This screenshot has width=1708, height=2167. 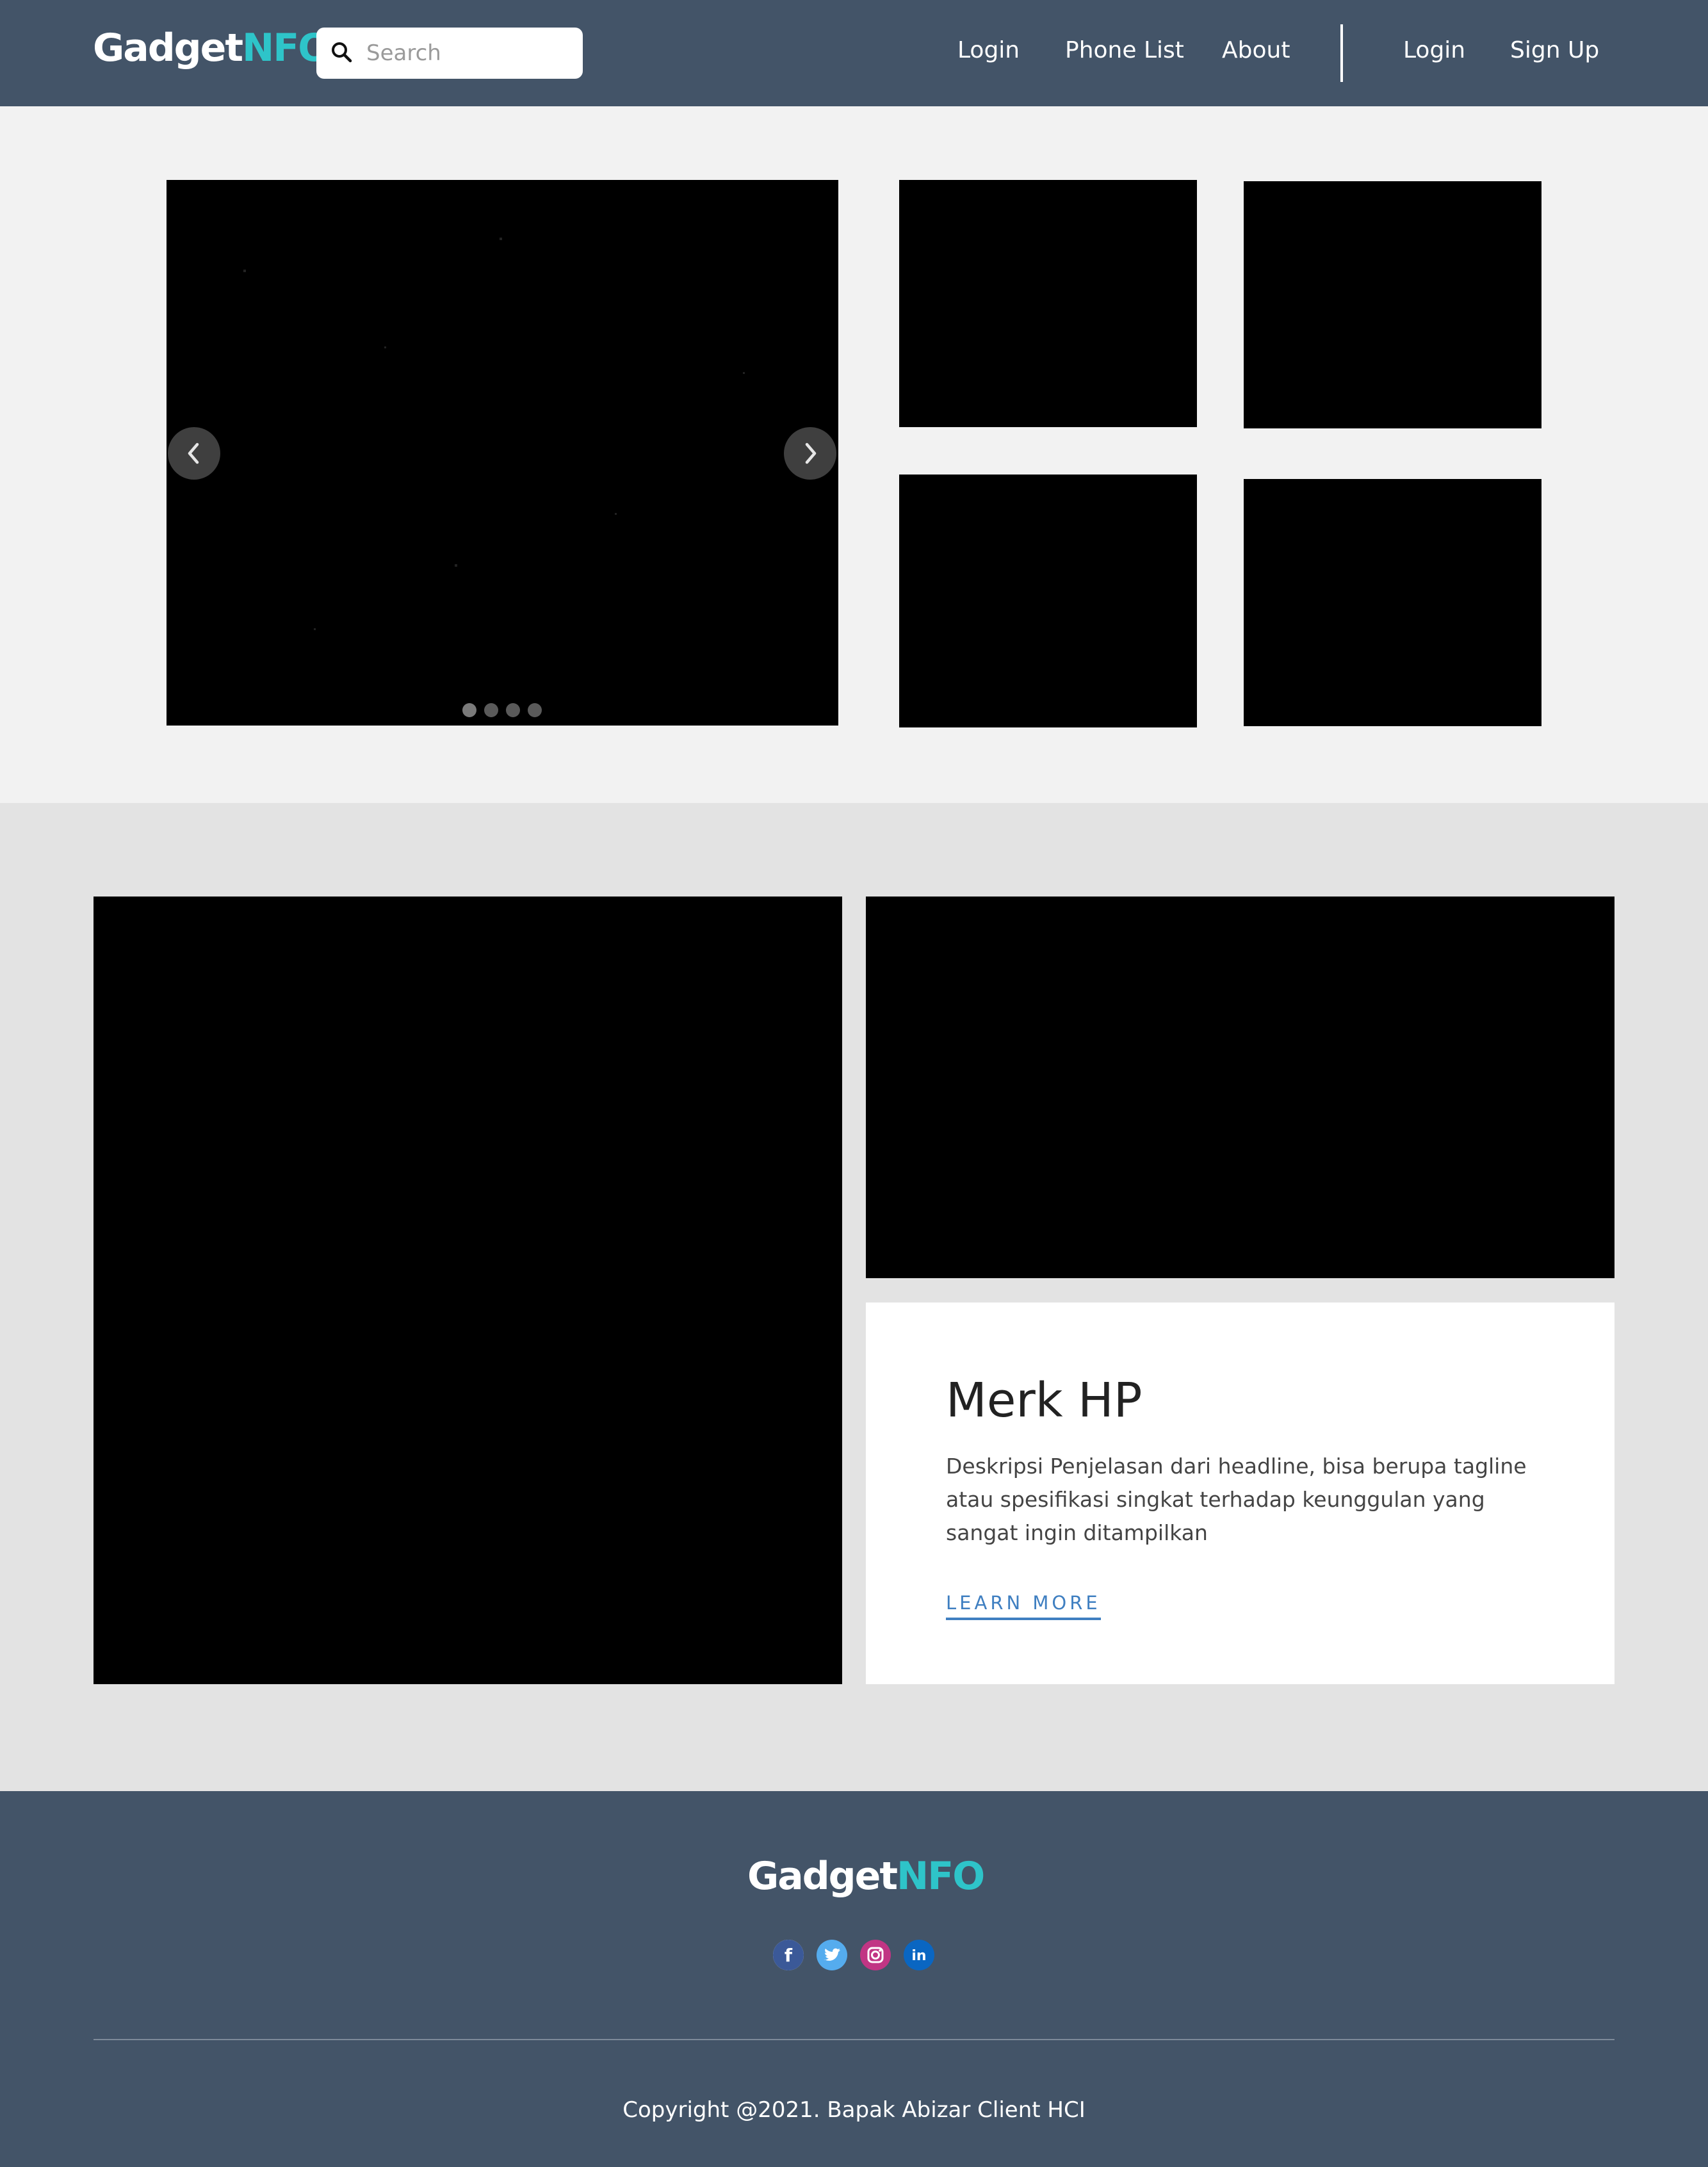 What do you see at coordinates (1023, 1606) in the screenshot?
I see `learn-more-link: LEARN MORE` at bounding box center [1023, 1606].